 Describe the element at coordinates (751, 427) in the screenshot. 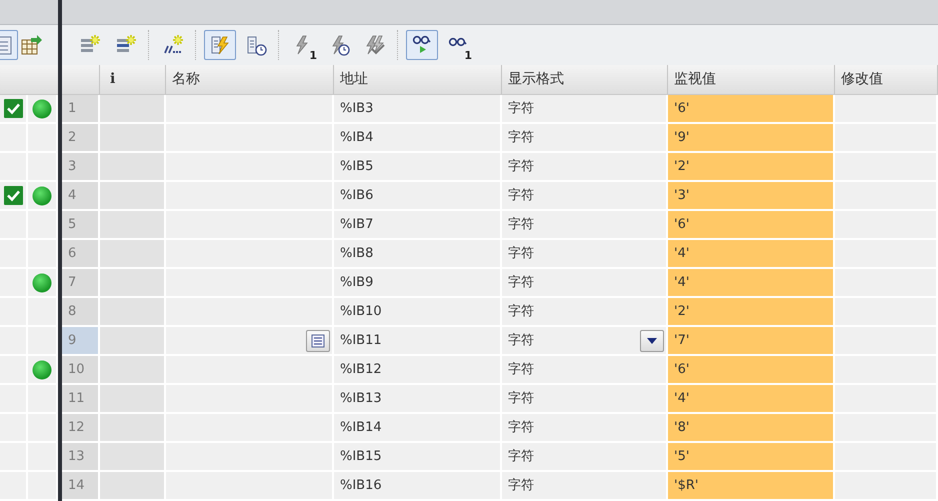

I see `table-cell: '8'` at that location.